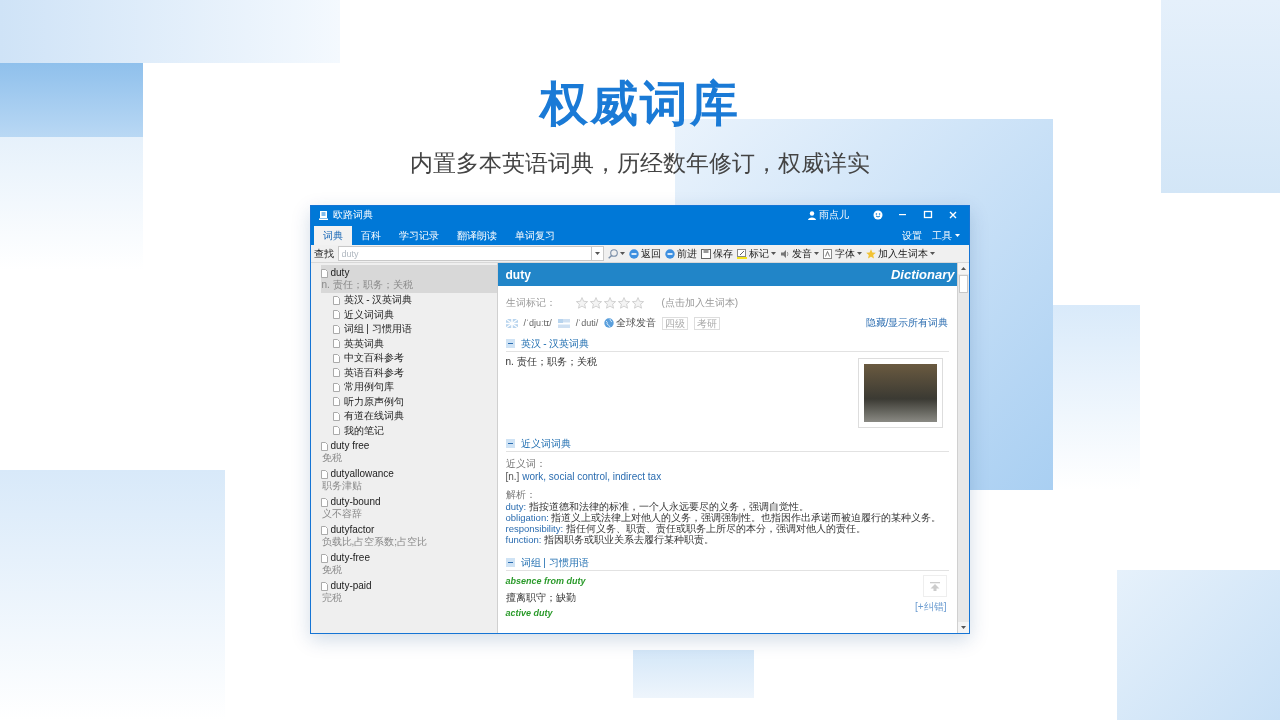 The image size is (1280, 720). I want to click on toolbar-button: 字体, so click(842, 253).